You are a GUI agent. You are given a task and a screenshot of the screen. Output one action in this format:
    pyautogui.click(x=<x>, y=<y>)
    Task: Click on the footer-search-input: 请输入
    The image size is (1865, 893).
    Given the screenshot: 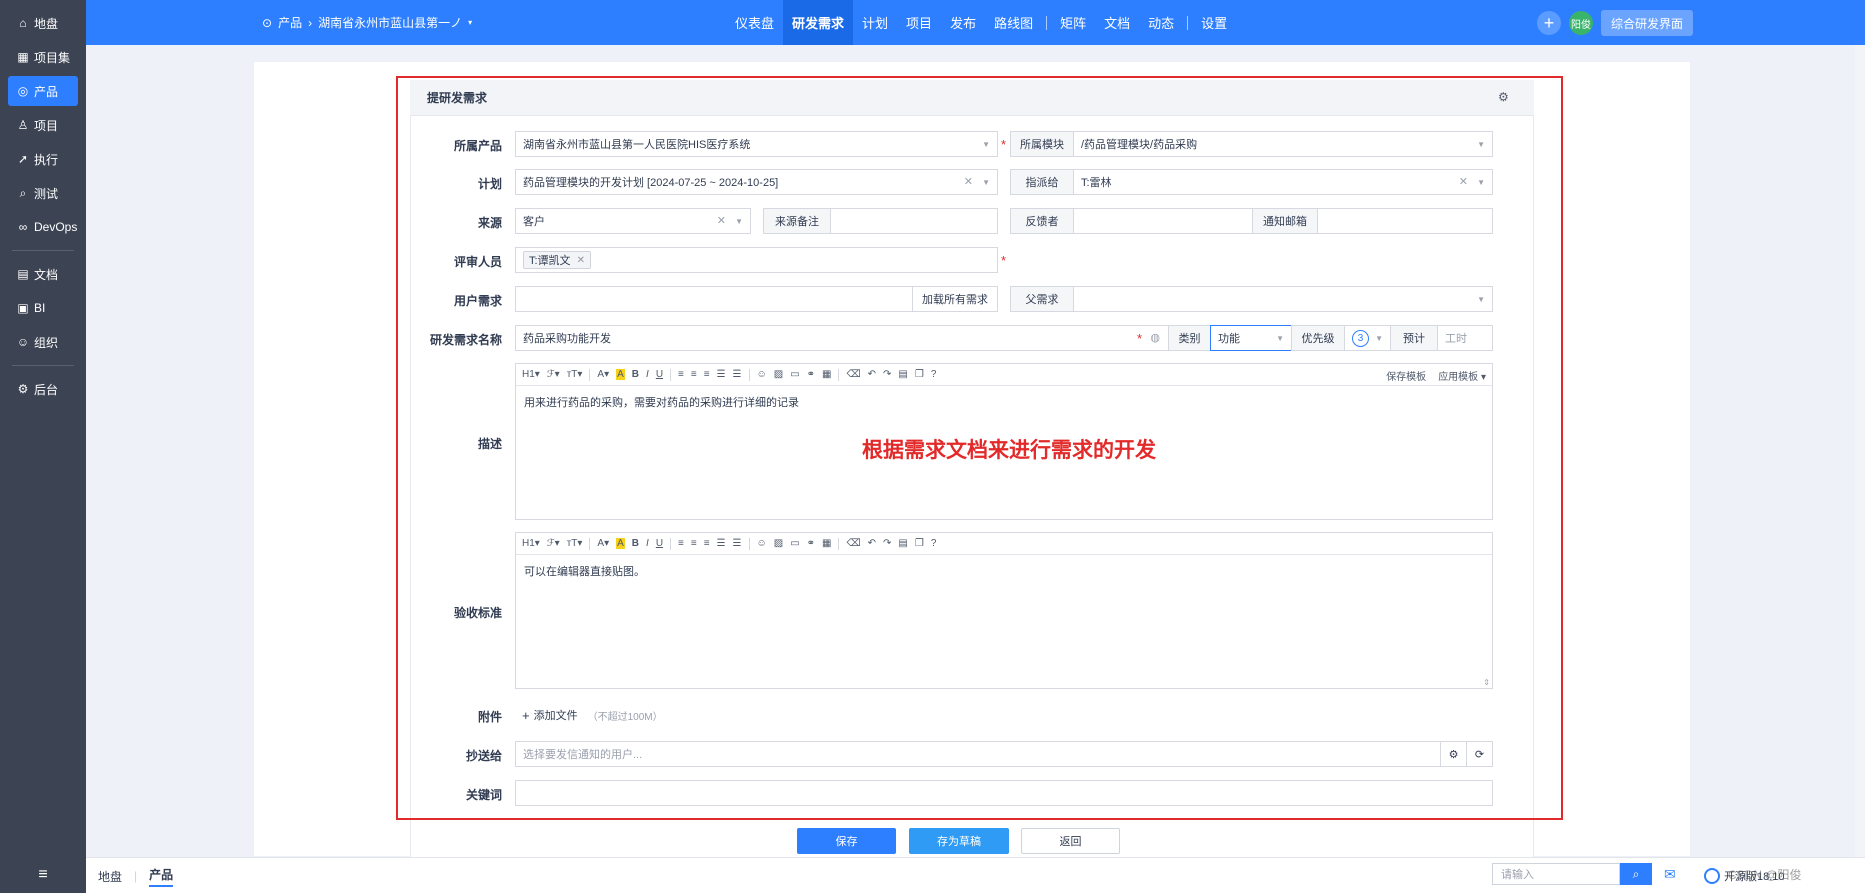 What is the action you would take?
    pyautogui.click(x=1556, y=874)
    